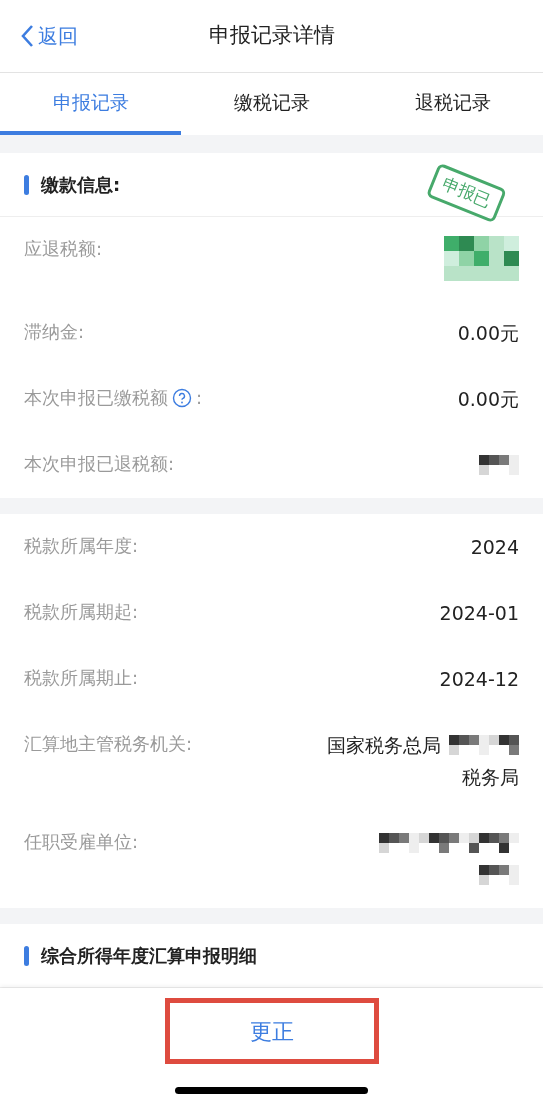  I want to click on chevron-left-icon, so click(27, 36).